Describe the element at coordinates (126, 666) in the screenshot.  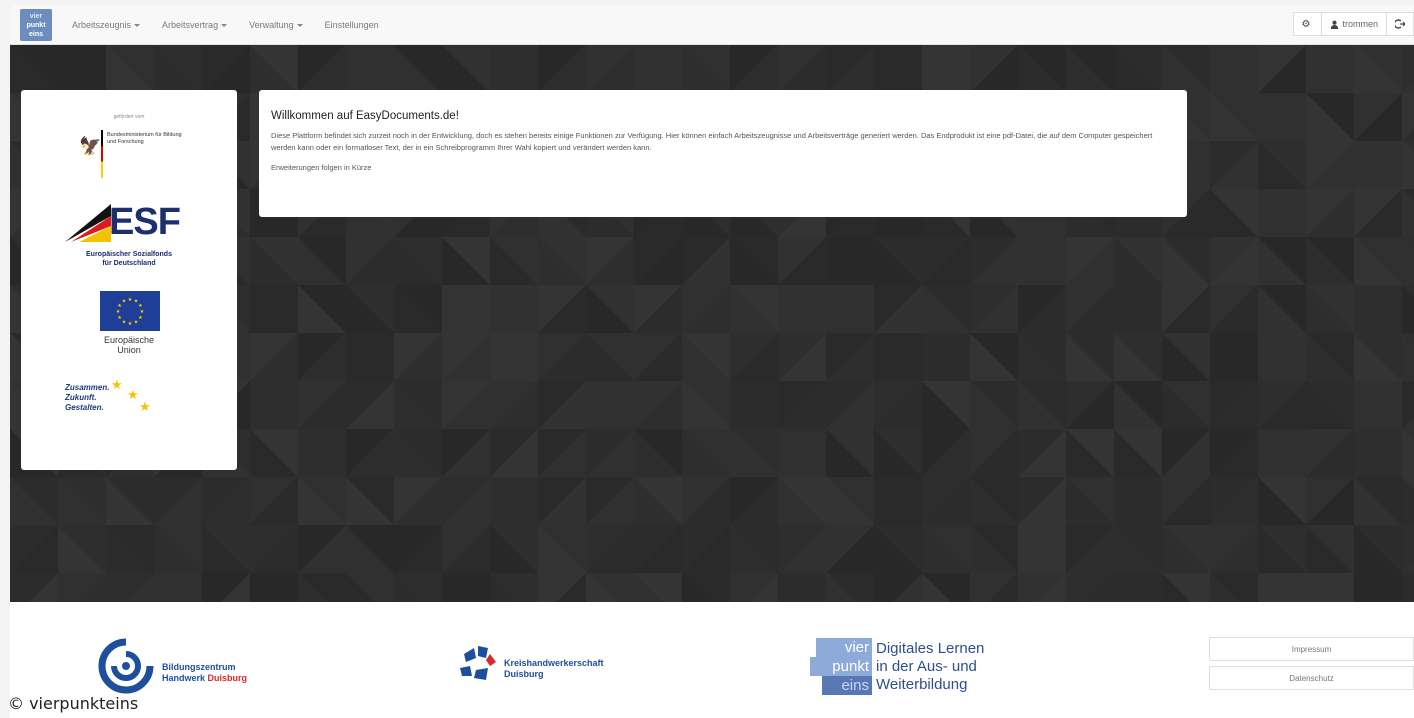
I see `bildungszentrum-swirl-icon` at that location.